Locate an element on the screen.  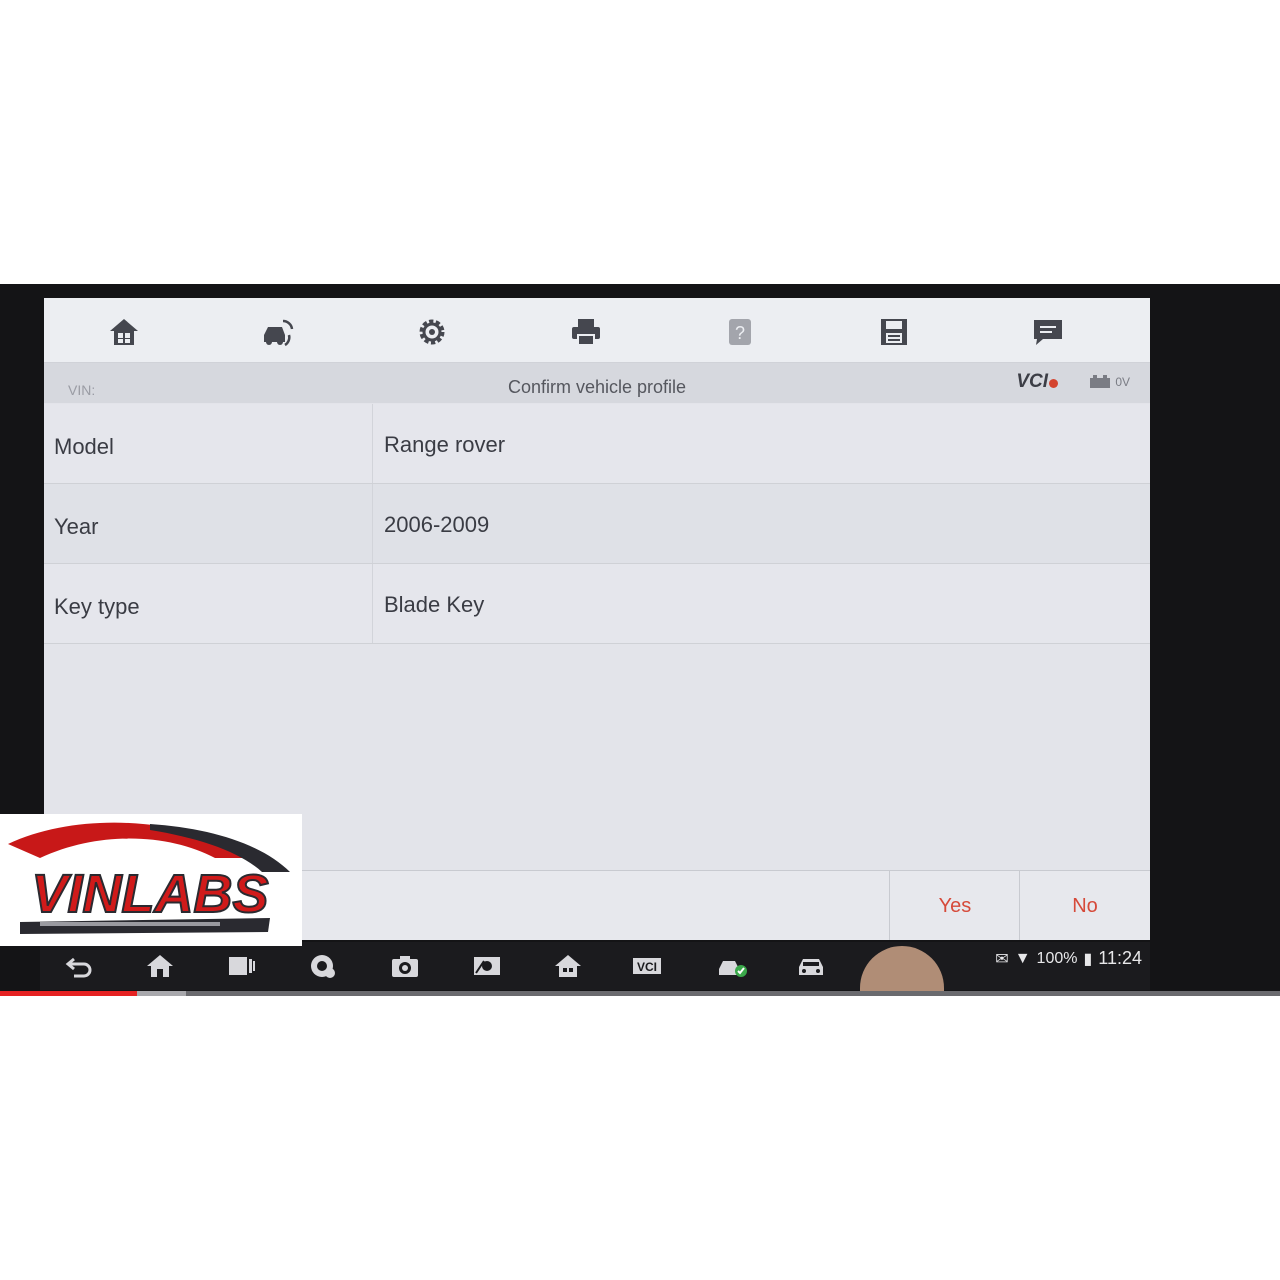
voltage-value: 0V is located at coordinates (1122, 382).